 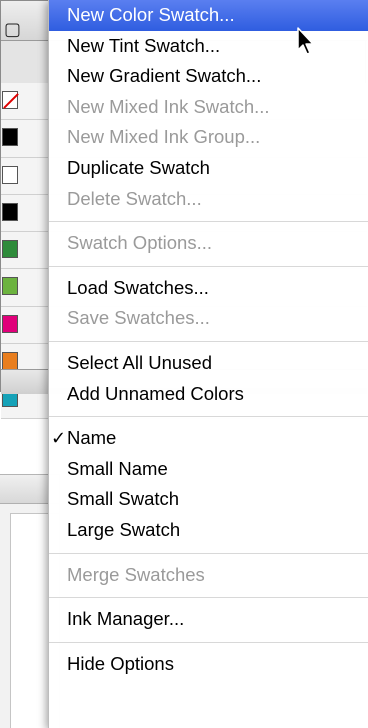 What do you see at coordinates (208, 499) in the screenshot?
I see `menu-item-small-swatch: Small Swatch` at bounding box center [208, 499].